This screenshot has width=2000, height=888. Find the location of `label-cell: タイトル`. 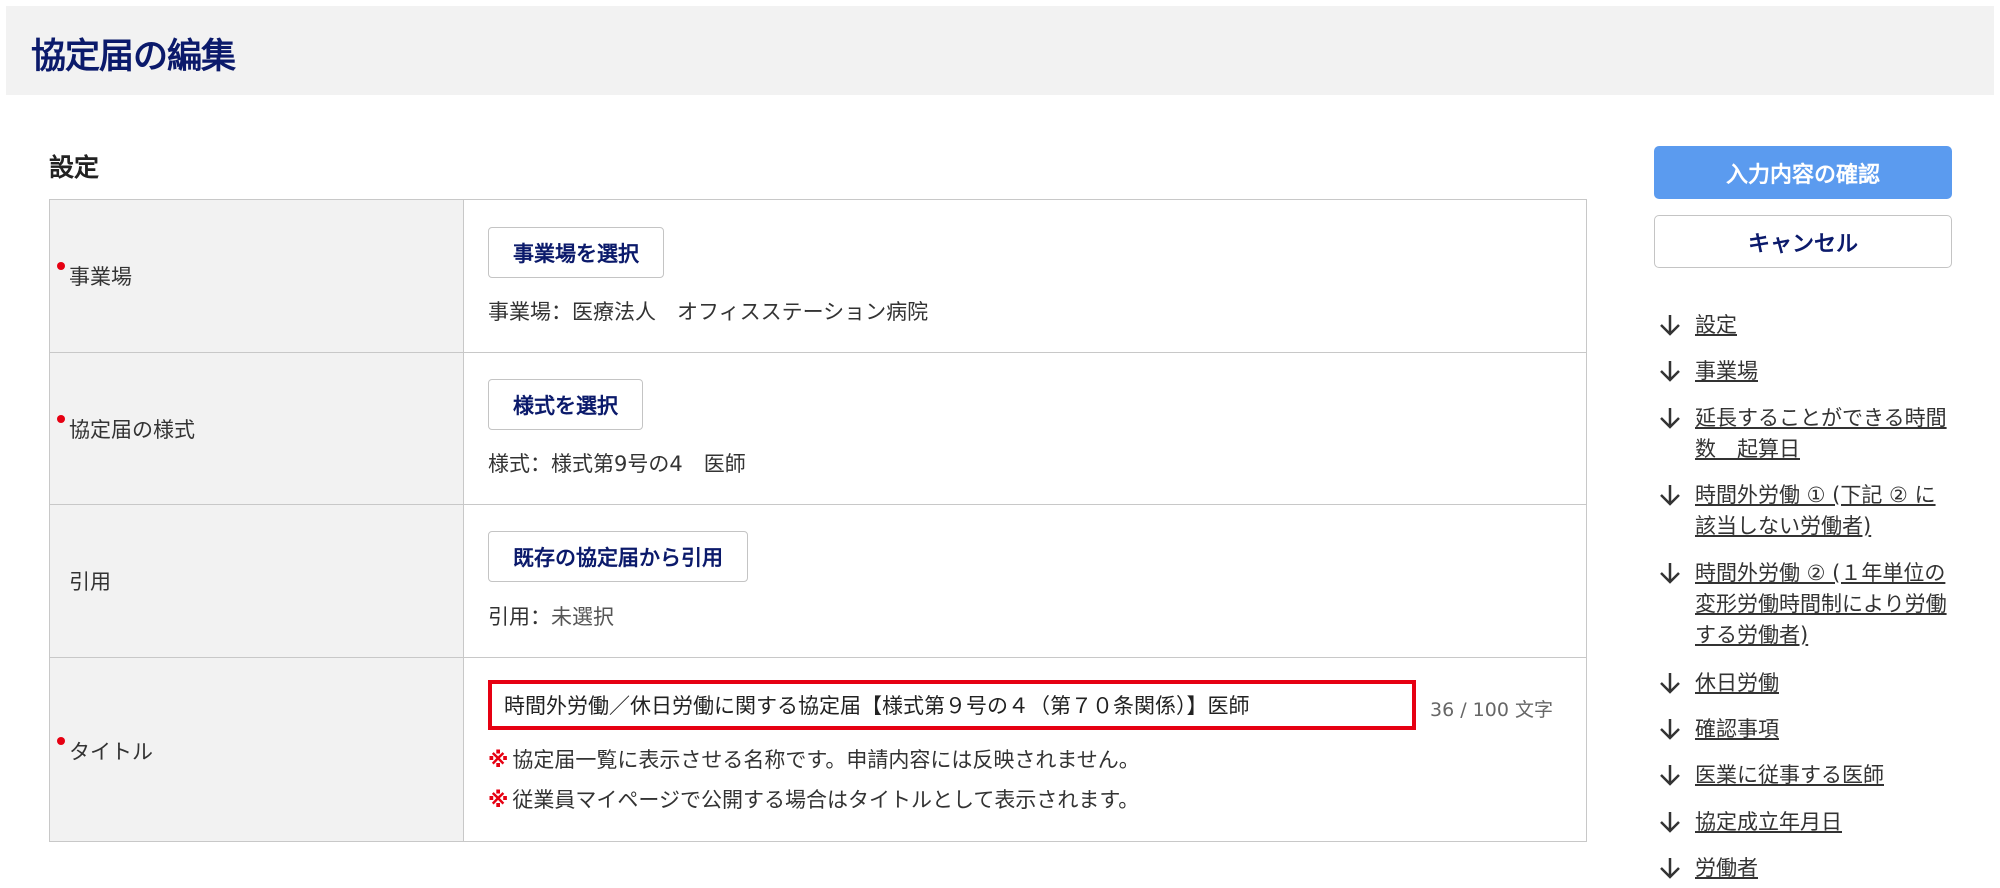

label-cell: タイトル is located at coordinates (256, 749).